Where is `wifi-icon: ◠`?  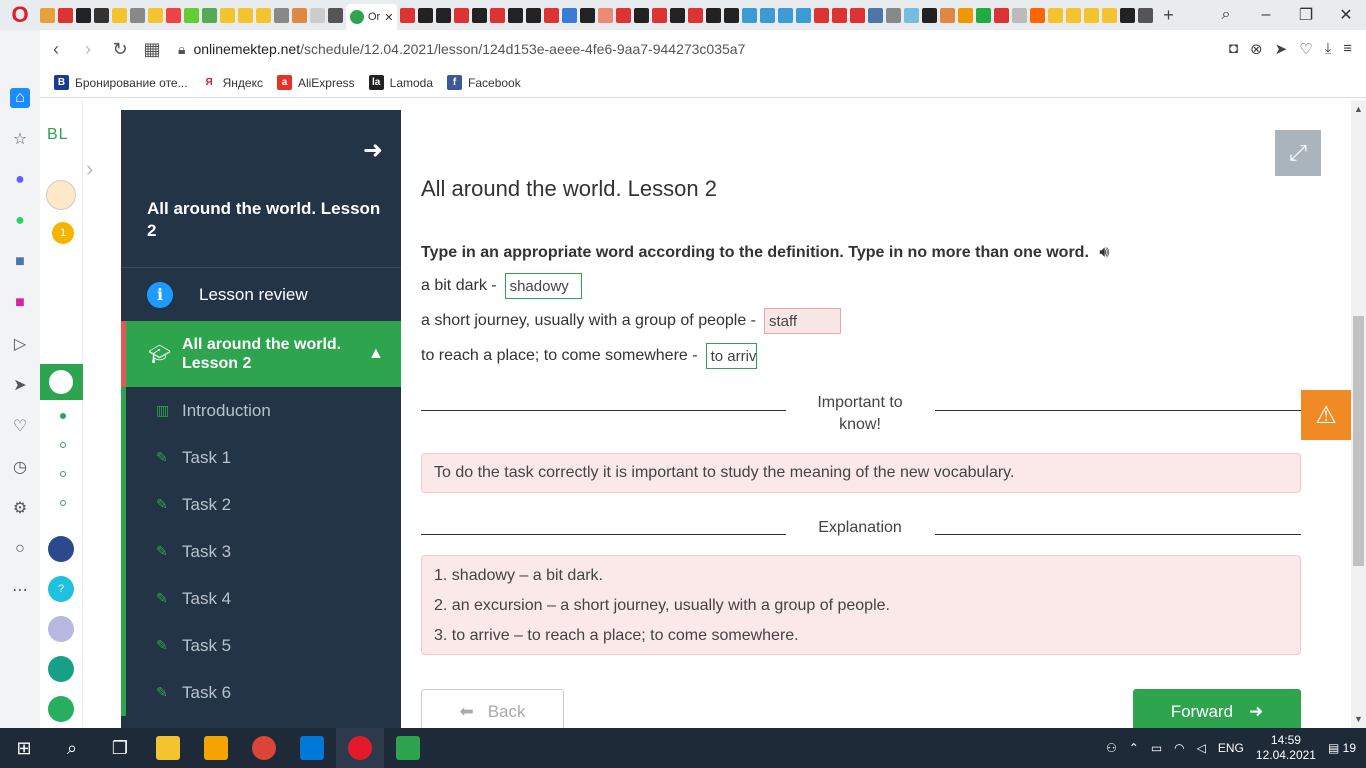 wifi-icon: ◠ is located at coordinates (1179, 748).